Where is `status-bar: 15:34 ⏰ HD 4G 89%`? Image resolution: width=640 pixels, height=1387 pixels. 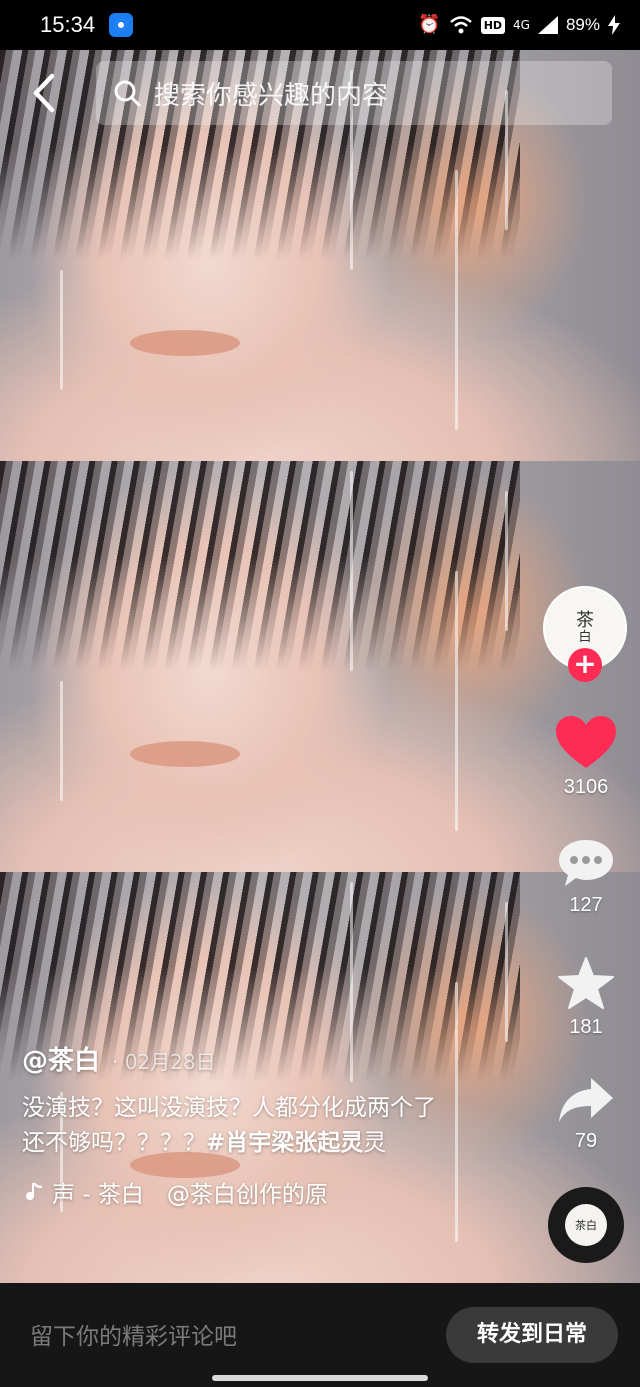
status-bar: 15:34 ⏰ HD 4G 89% is located at coordinates (320, 25).